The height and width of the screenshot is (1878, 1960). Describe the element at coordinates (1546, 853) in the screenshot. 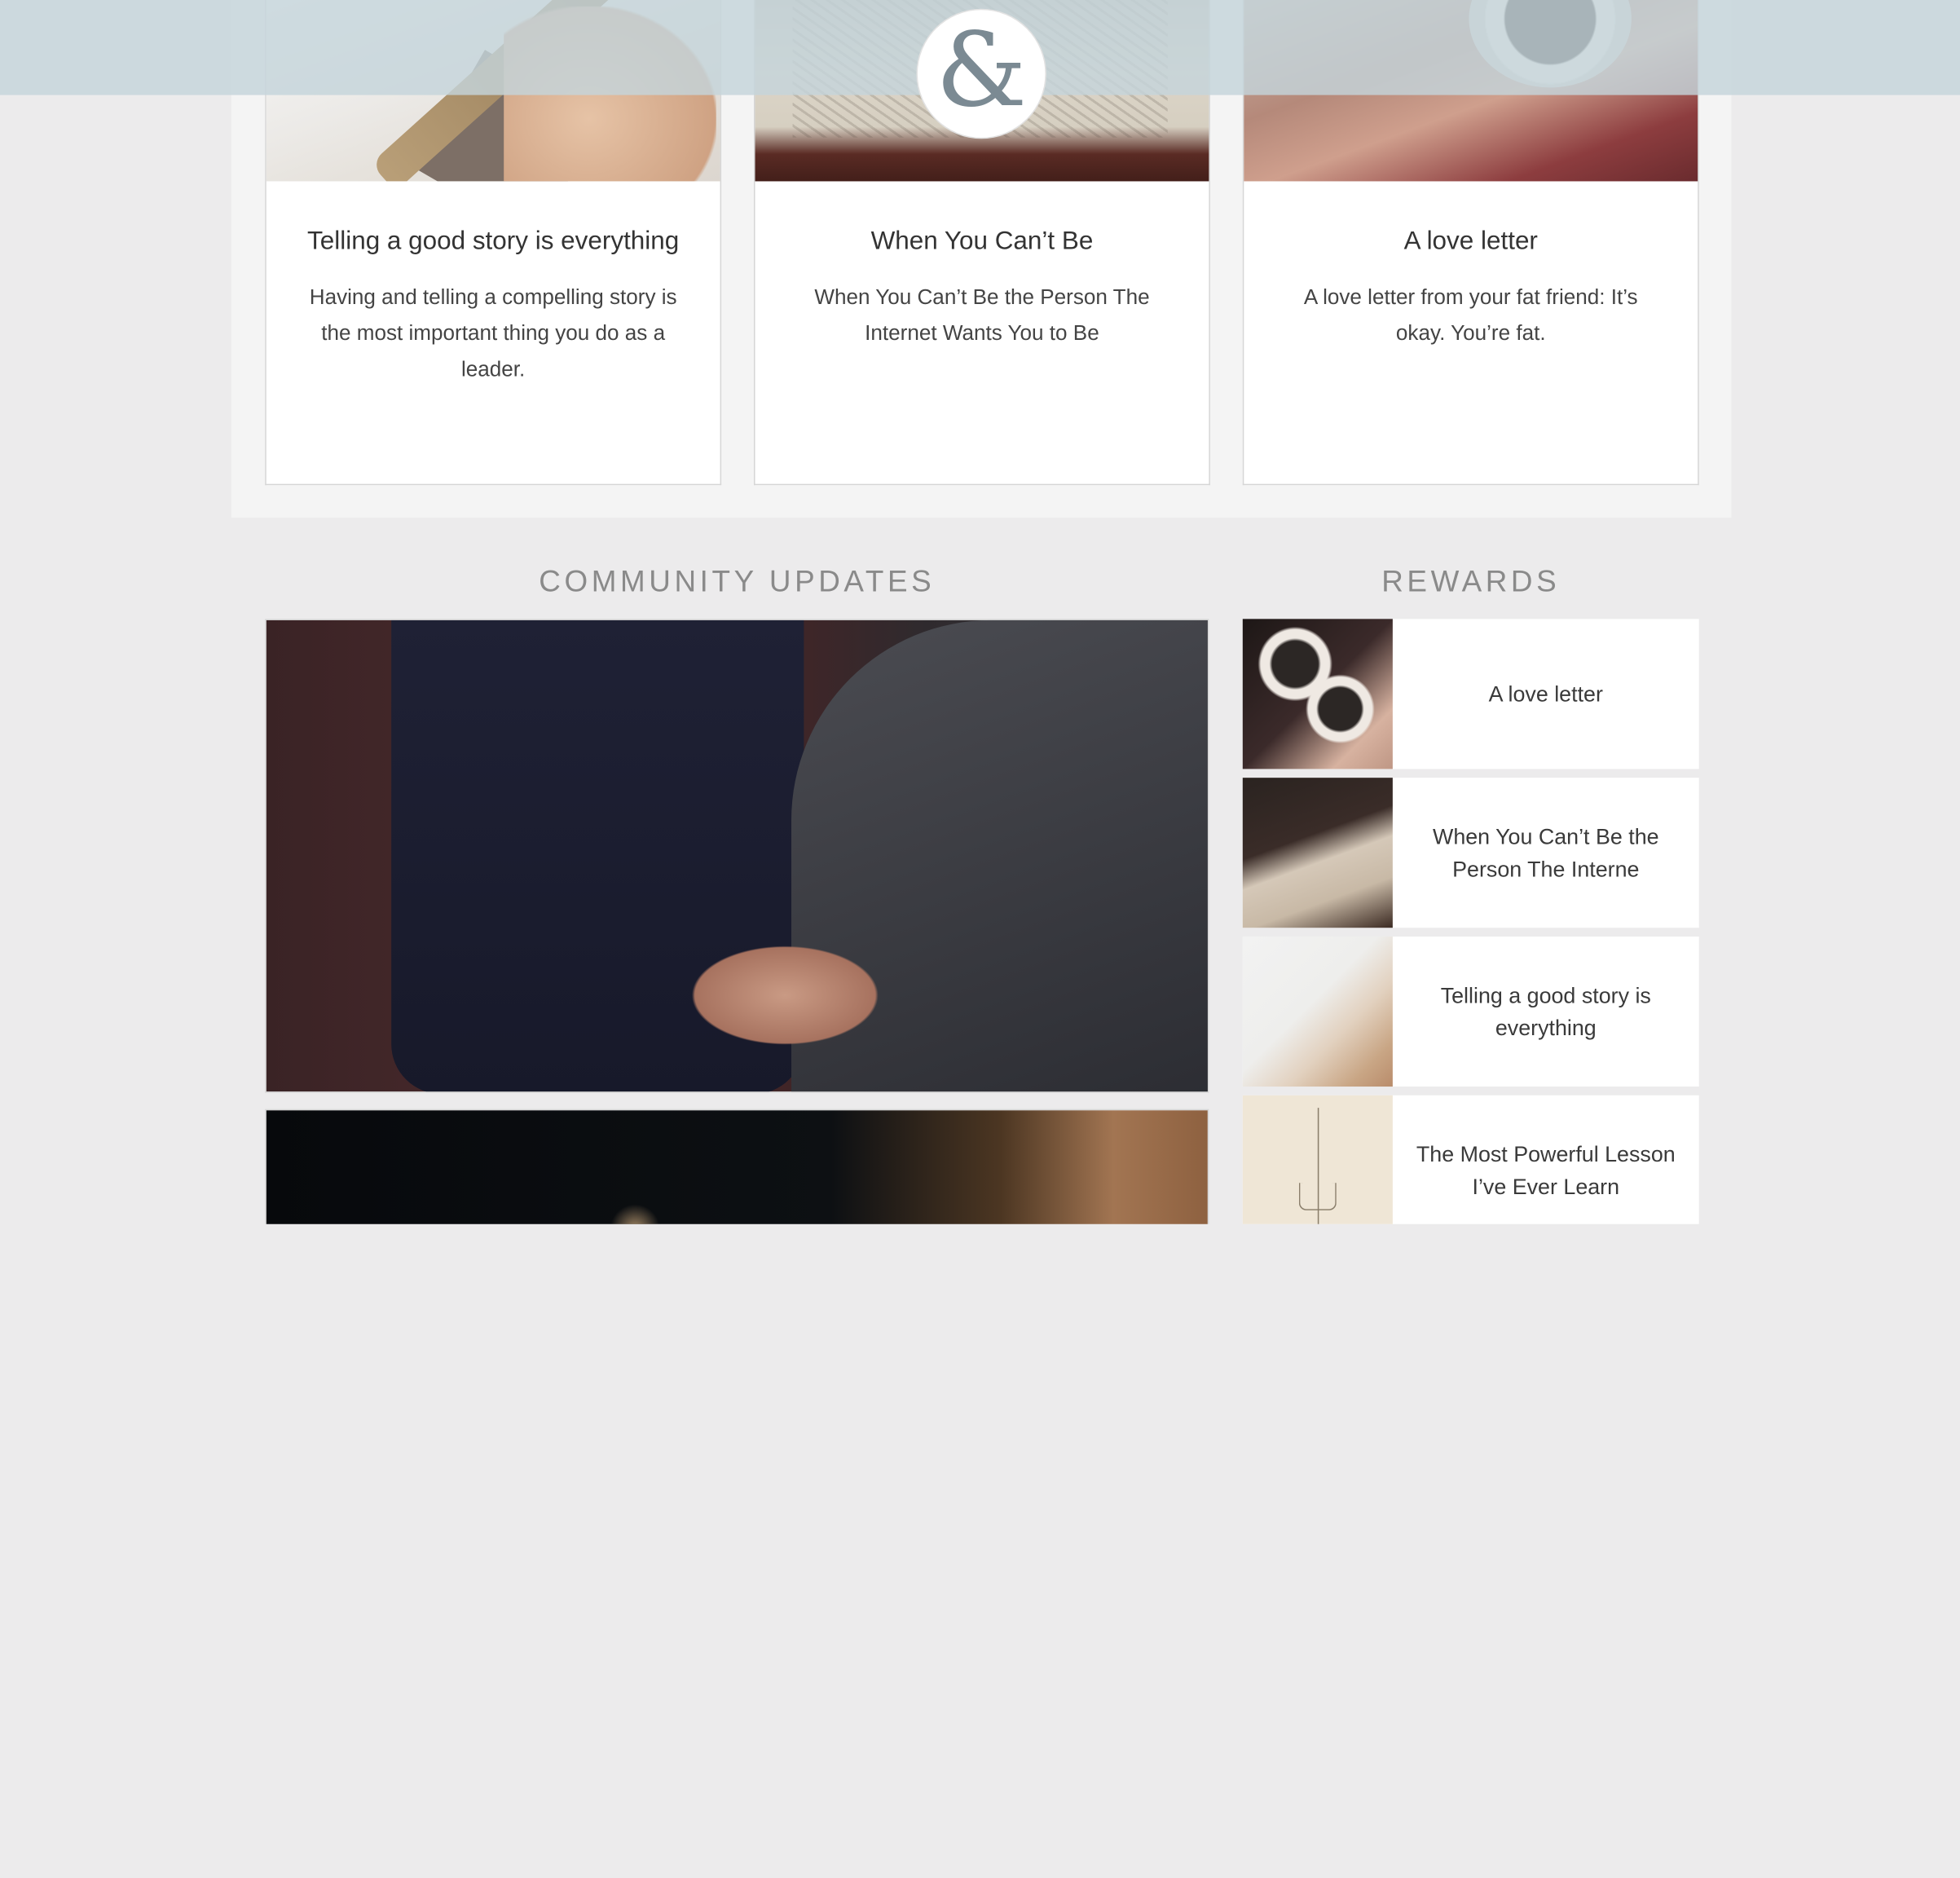

I see `reward-label: When You Can’t Be the Person The Interne` at that location.